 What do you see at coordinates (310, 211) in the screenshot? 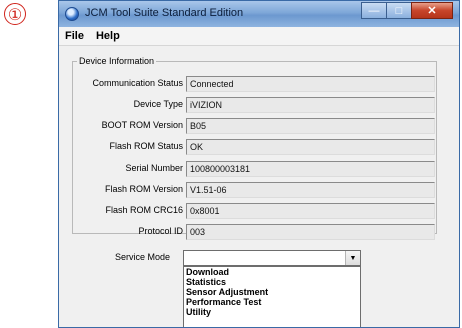
I see `flash-rom-crc16-value: 0x8001` at bounding box center [310, 211].